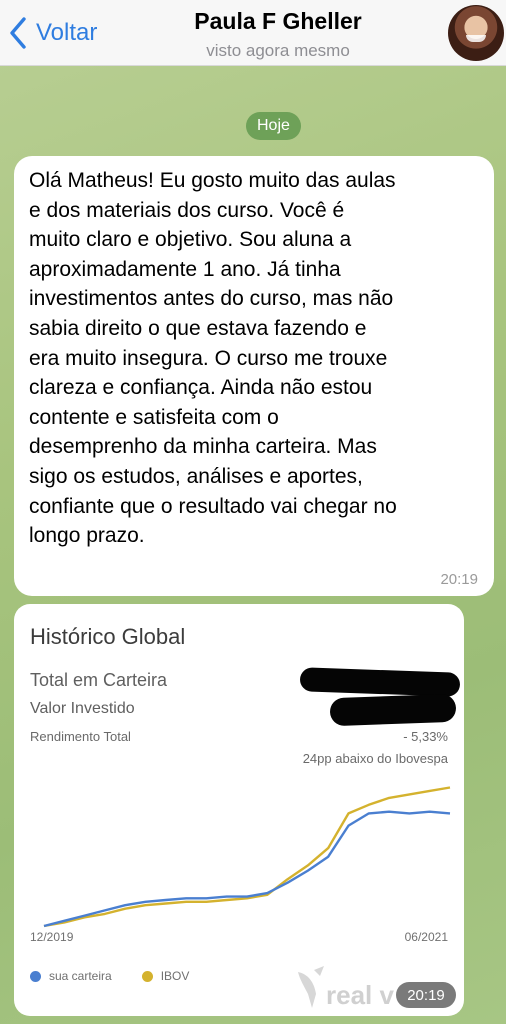  What do you see at coordinates (175, 976) in the screenshot?
I see `legend-label: IBOV` at bounding box center [175, 976].